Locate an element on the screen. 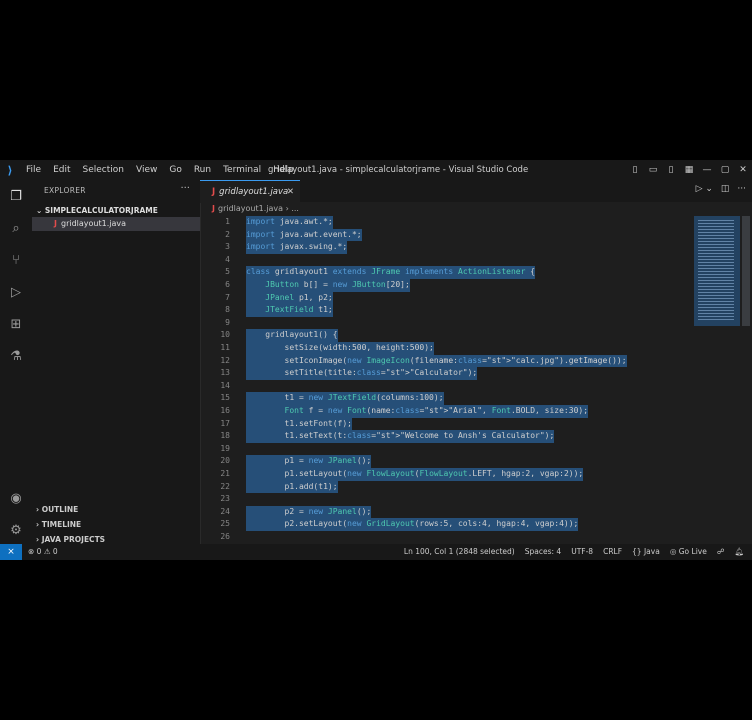  code-line: 2 import java.awt.event.*; is located at coordinates (445, 235).